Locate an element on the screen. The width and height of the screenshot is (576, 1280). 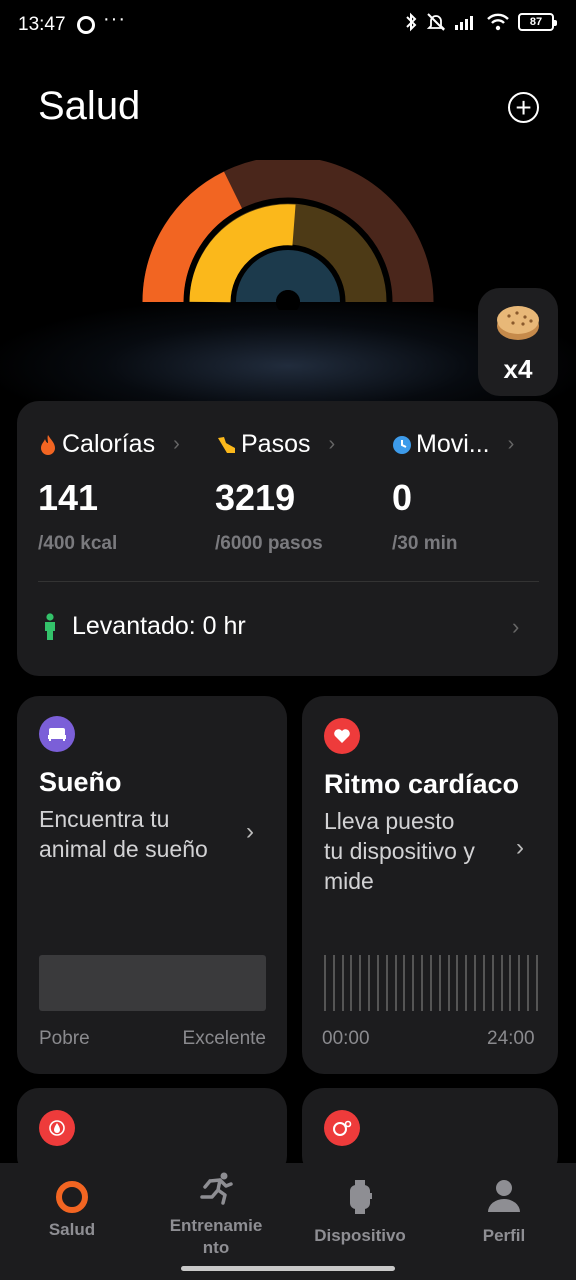
battery-icon: 87 is located at coordinates (537, 22).